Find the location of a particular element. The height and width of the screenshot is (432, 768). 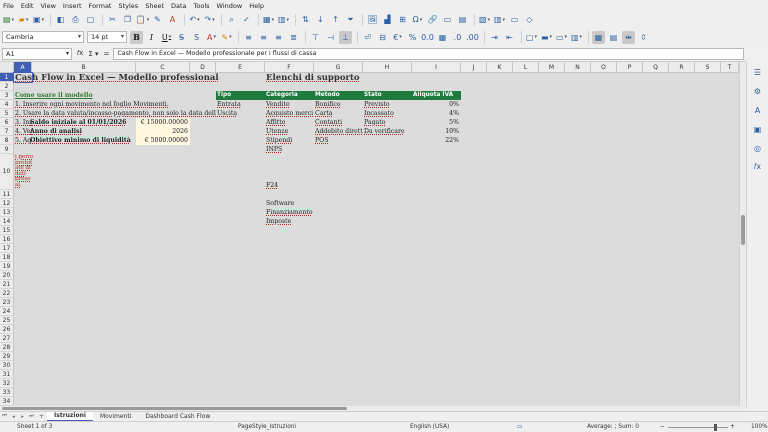

menu-tools: Tools is located at coordinates (202, 6).